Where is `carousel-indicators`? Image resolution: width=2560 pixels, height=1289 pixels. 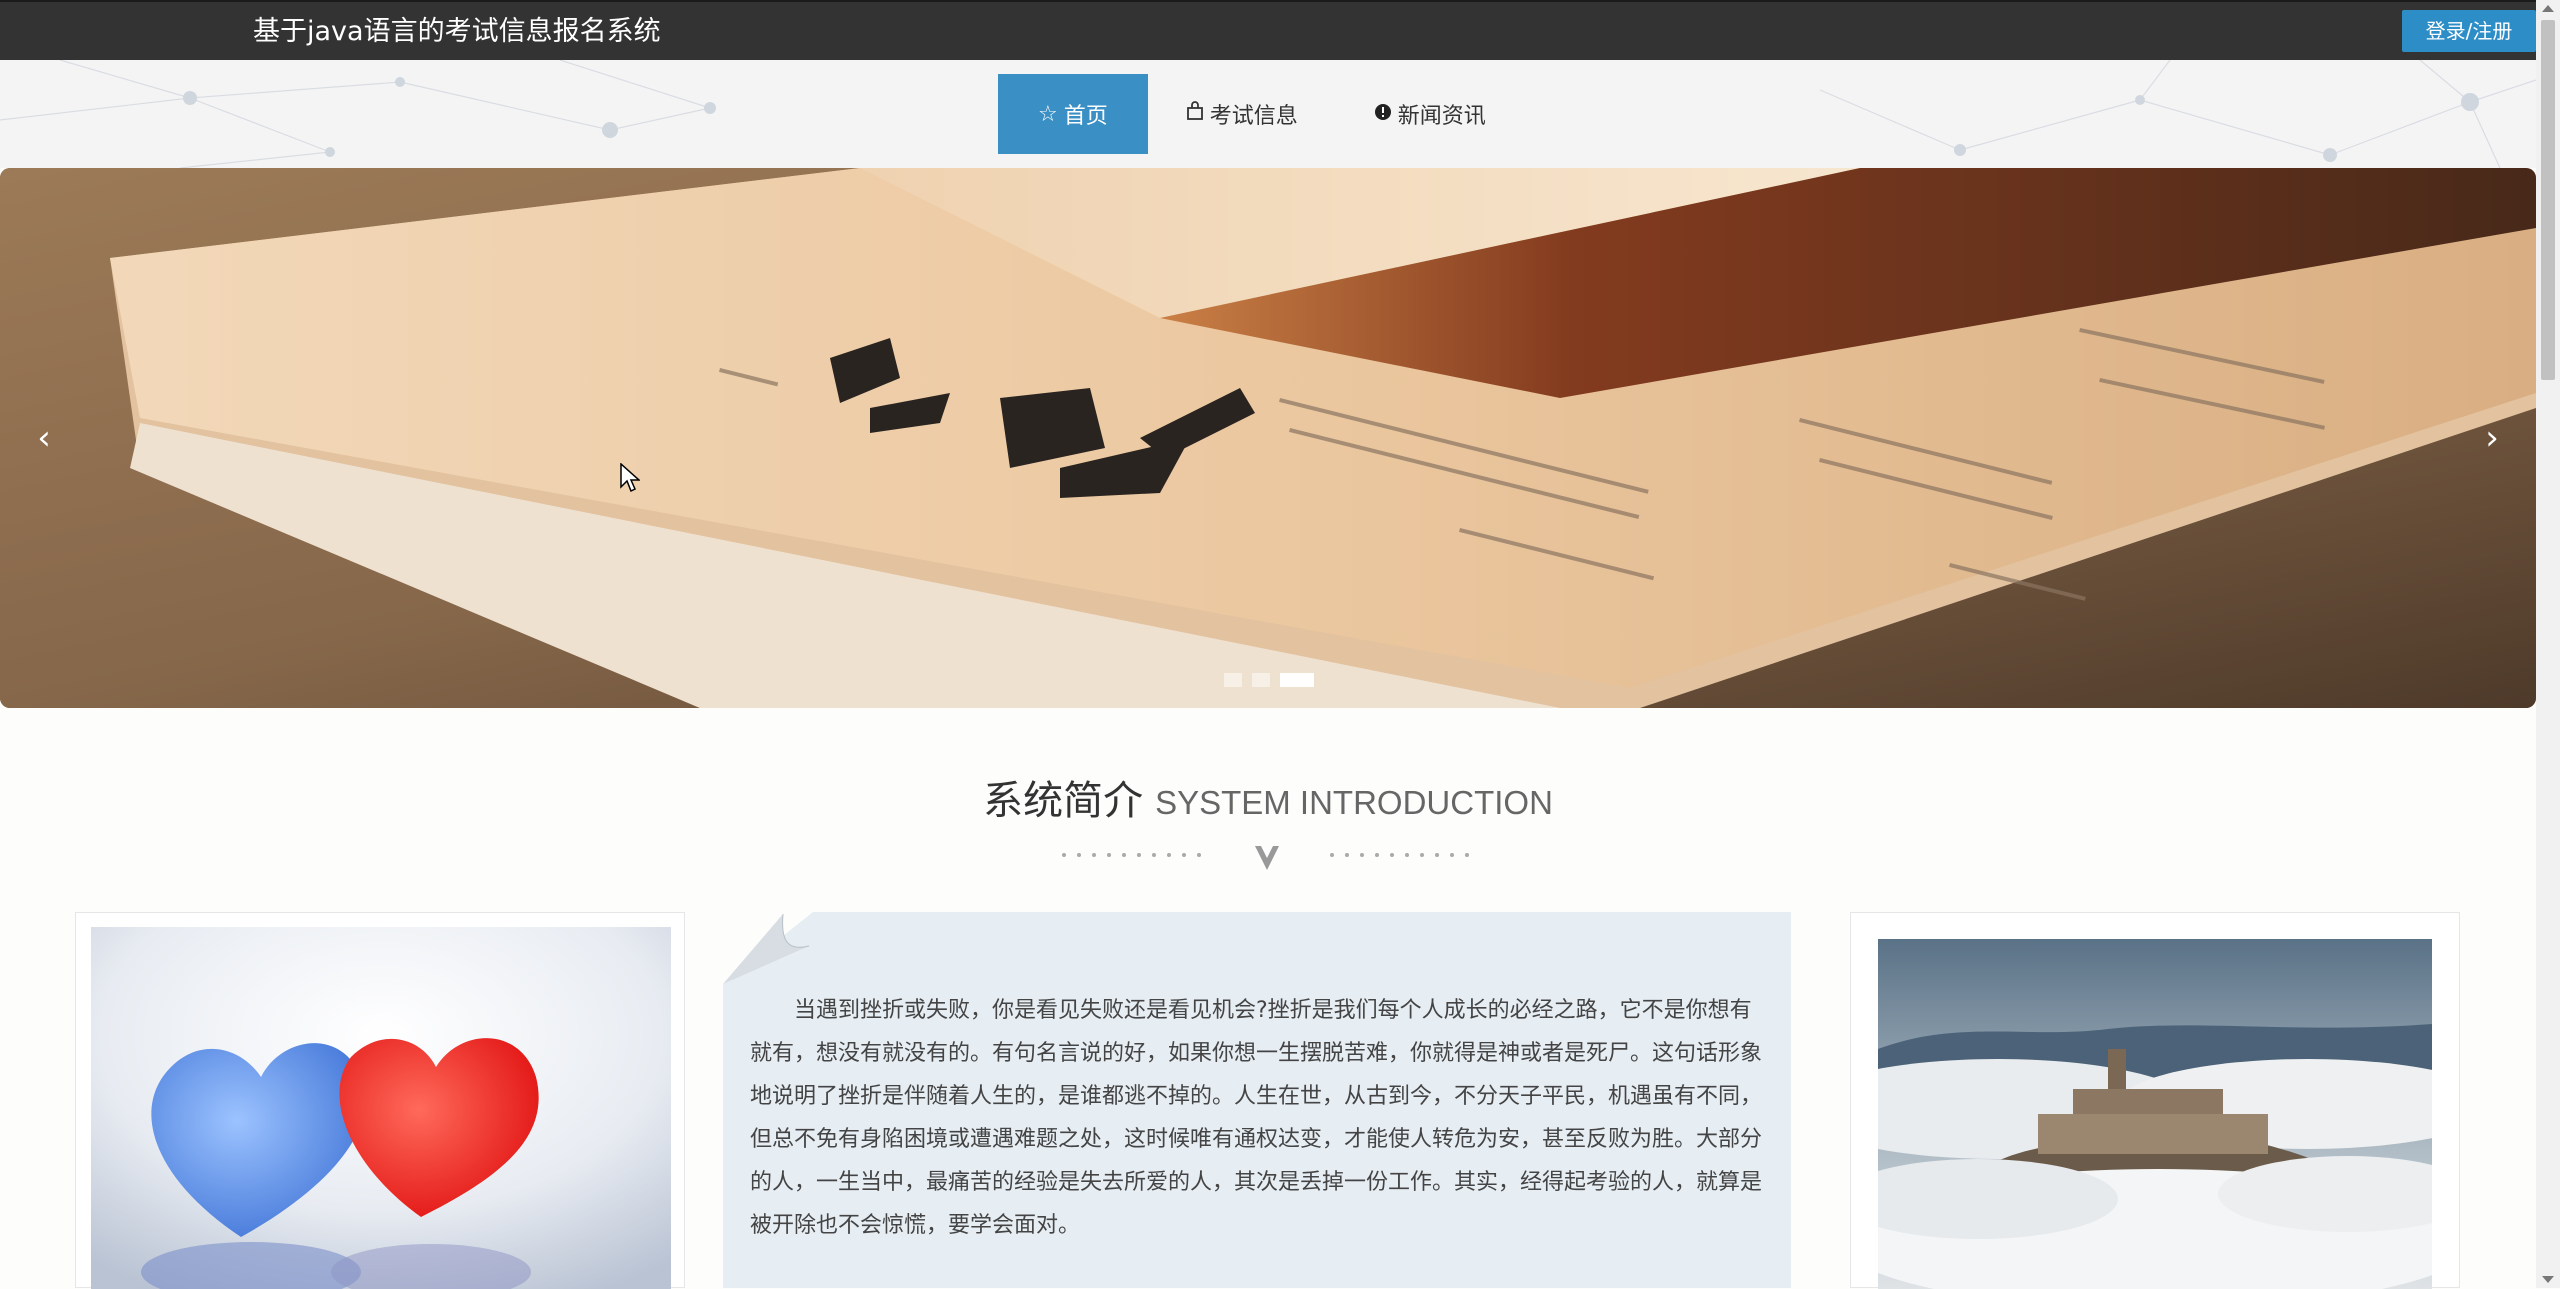
carousel-indicators is located at coordinates (1269, 680).